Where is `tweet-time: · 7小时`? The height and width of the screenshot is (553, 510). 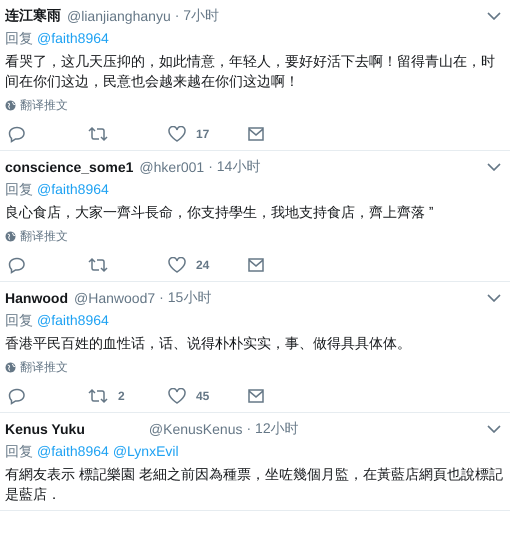
tweet-time: · 7小时 is located at coordinates (197, 16).